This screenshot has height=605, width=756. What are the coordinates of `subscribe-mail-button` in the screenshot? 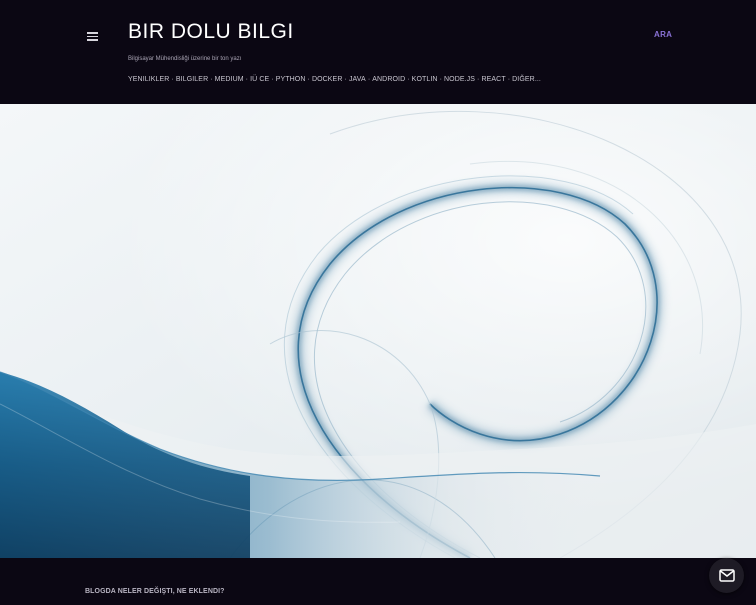 It's located at (726, 575).